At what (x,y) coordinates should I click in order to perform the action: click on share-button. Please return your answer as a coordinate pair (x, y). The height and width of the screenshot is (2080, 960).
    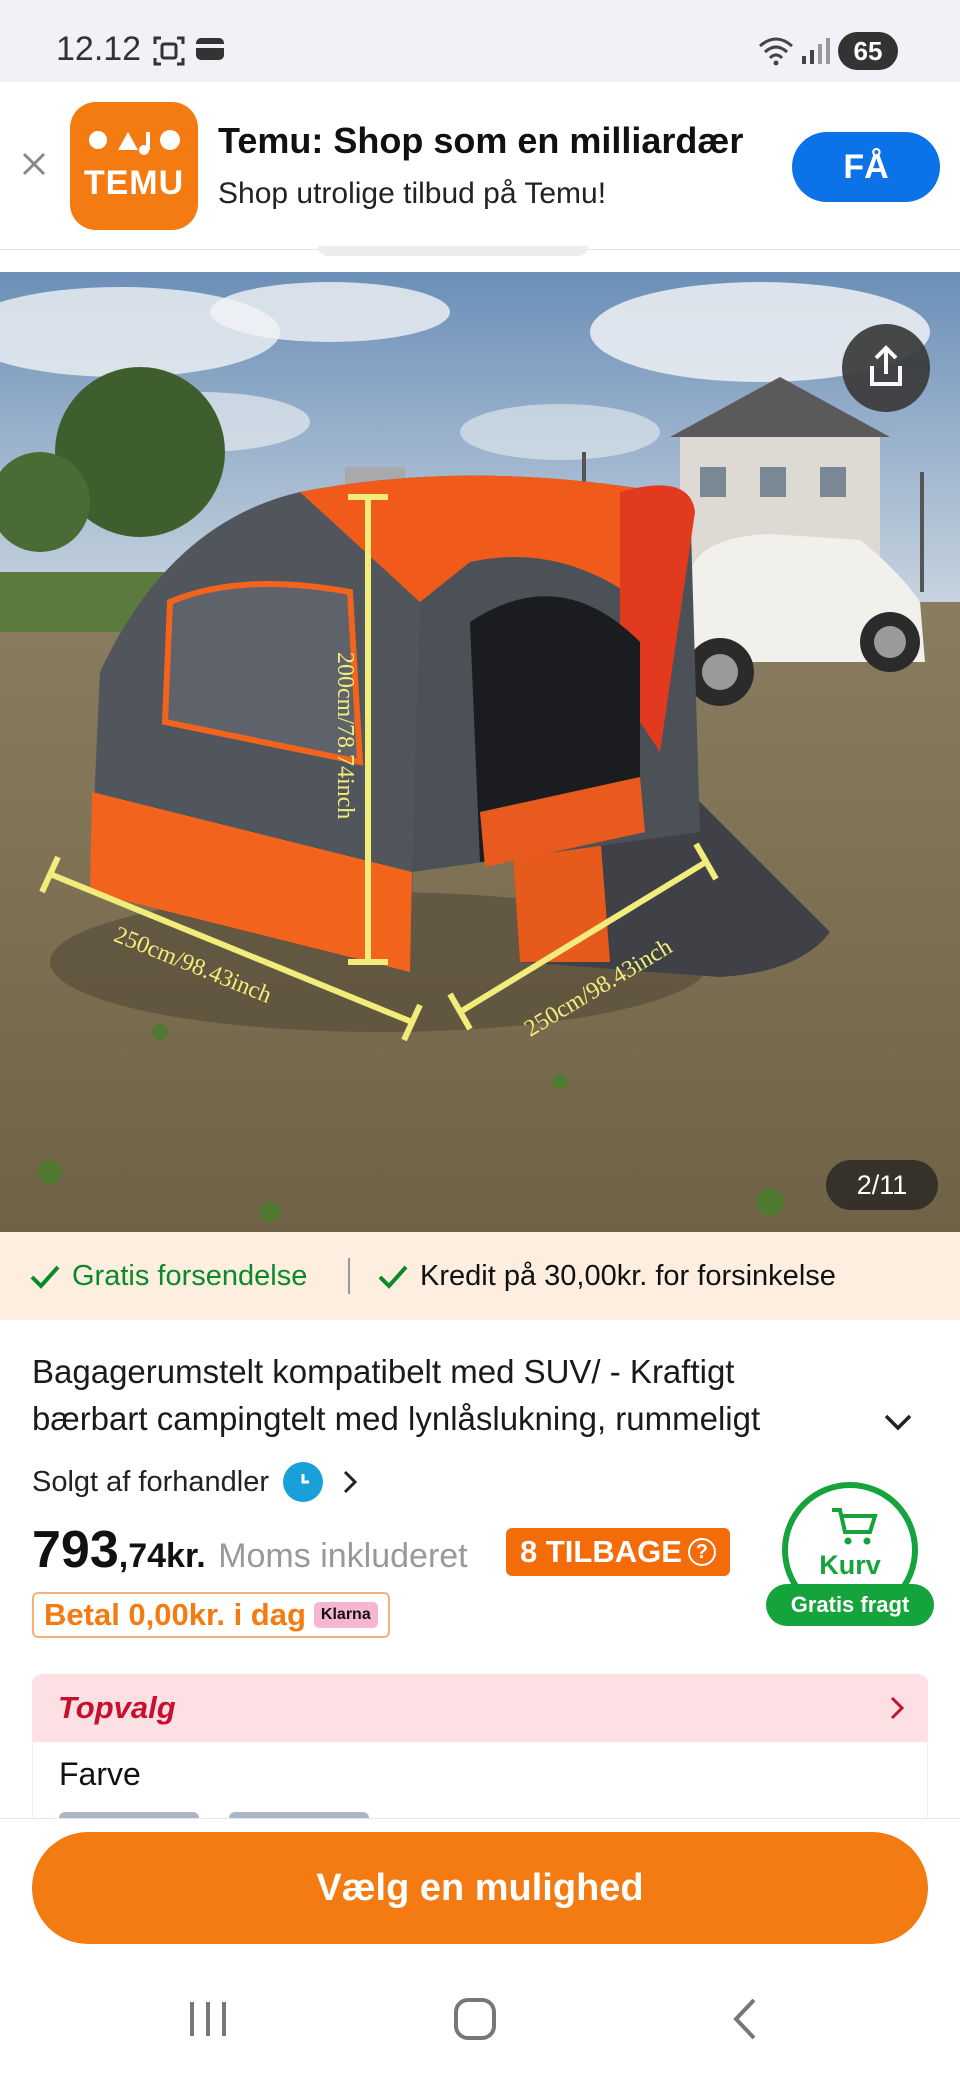
    Looking at the image, I should click on (886, 368).